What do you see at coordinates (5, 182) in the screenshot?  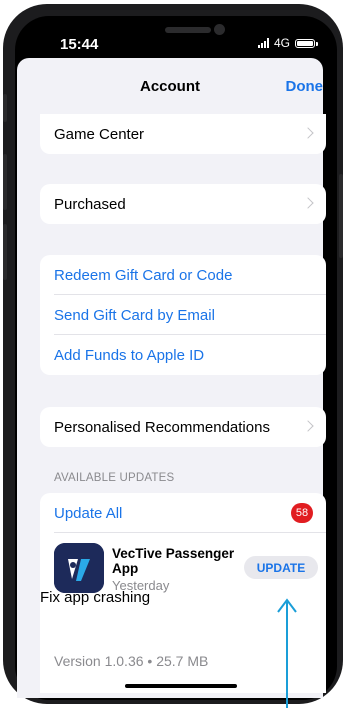 I see `volume-up-button` at bounding box center [5, 182].